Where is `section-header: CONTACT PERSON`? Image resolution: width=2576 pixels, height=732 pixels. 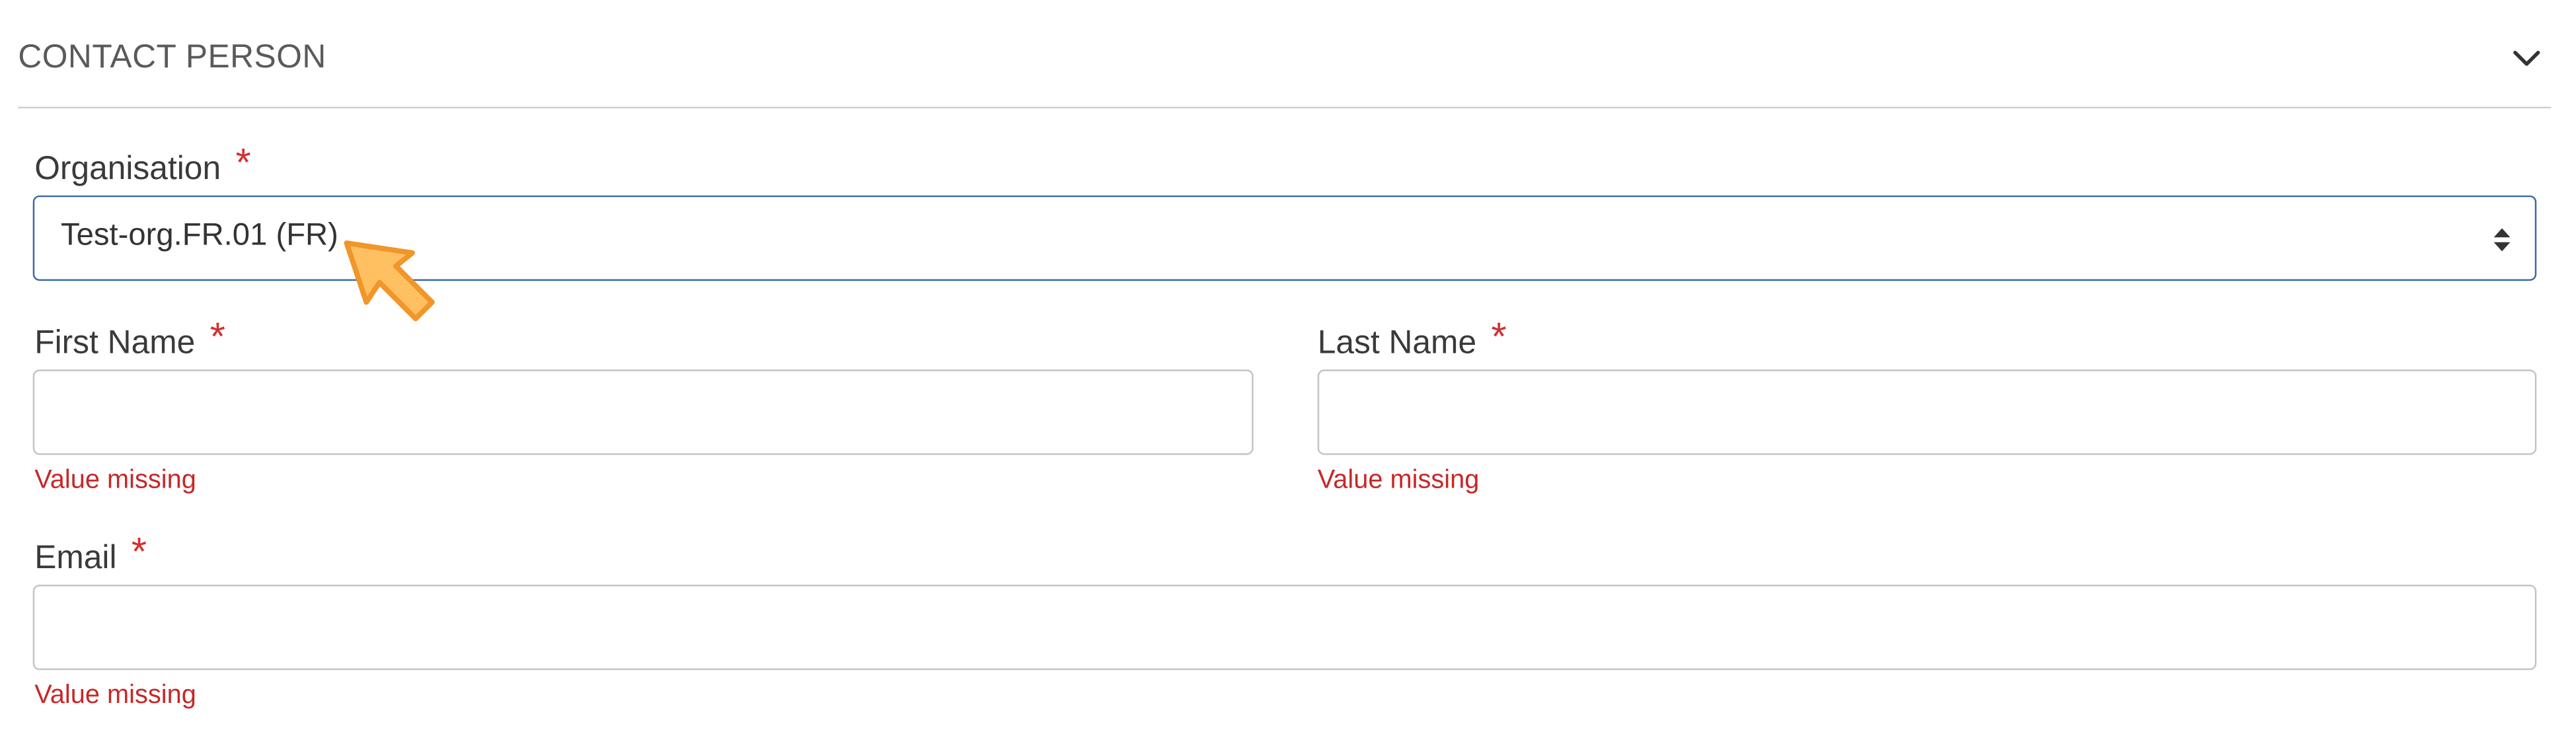
section-header: CONTACT PERSON is located at coordinates (1285, 63).